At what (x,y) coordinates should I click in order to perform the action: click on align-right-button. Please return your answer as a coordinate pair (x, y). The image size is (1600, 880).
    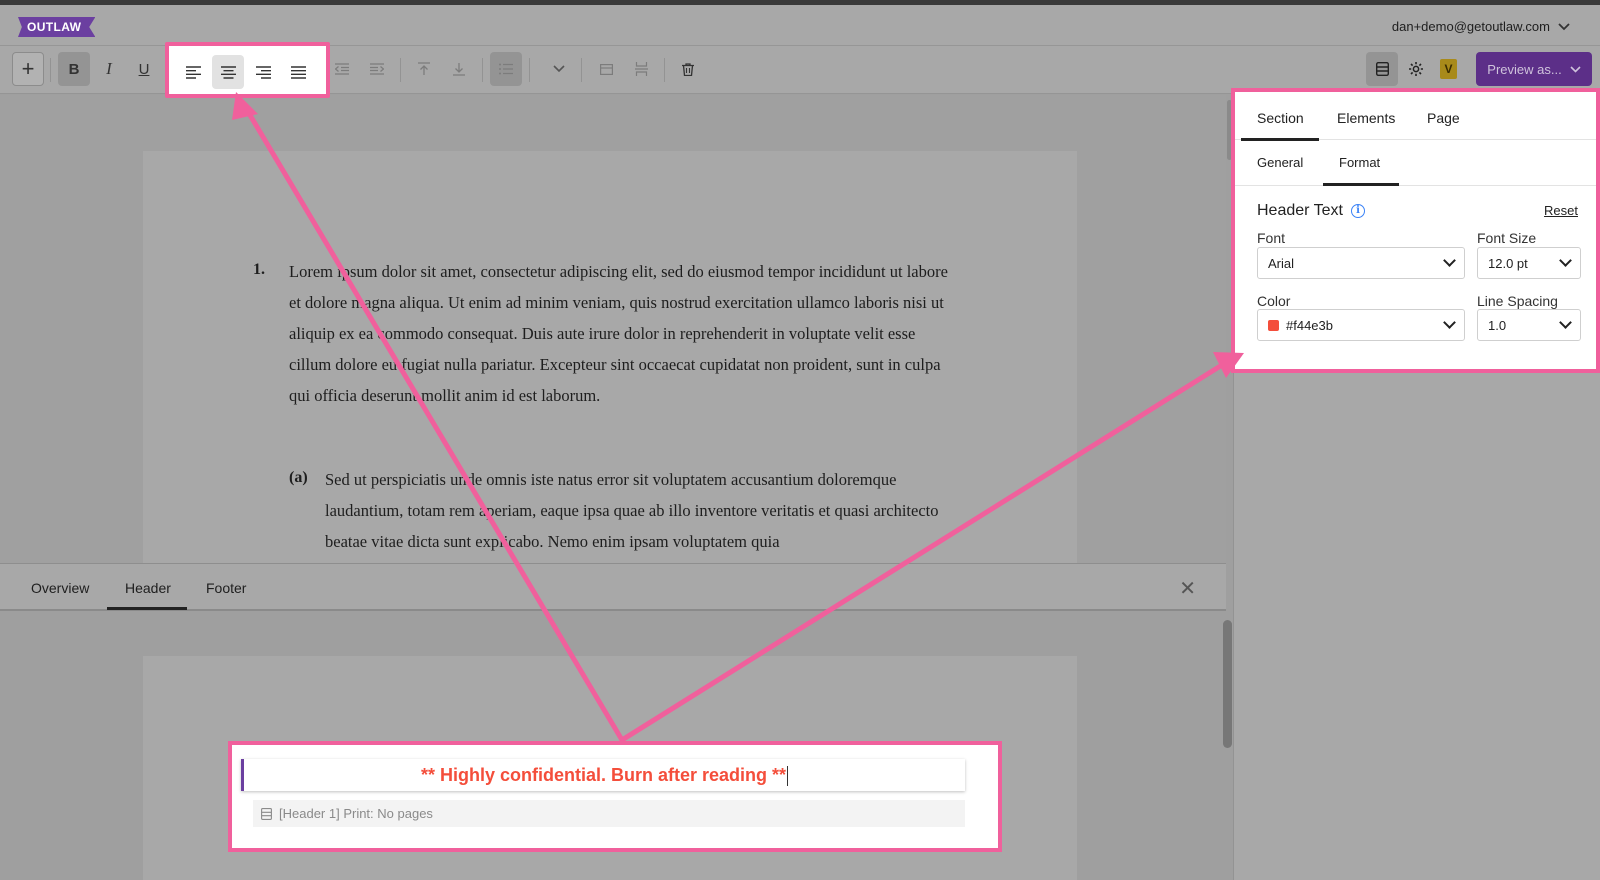
    Looking at the image, I should click on (263, 72).